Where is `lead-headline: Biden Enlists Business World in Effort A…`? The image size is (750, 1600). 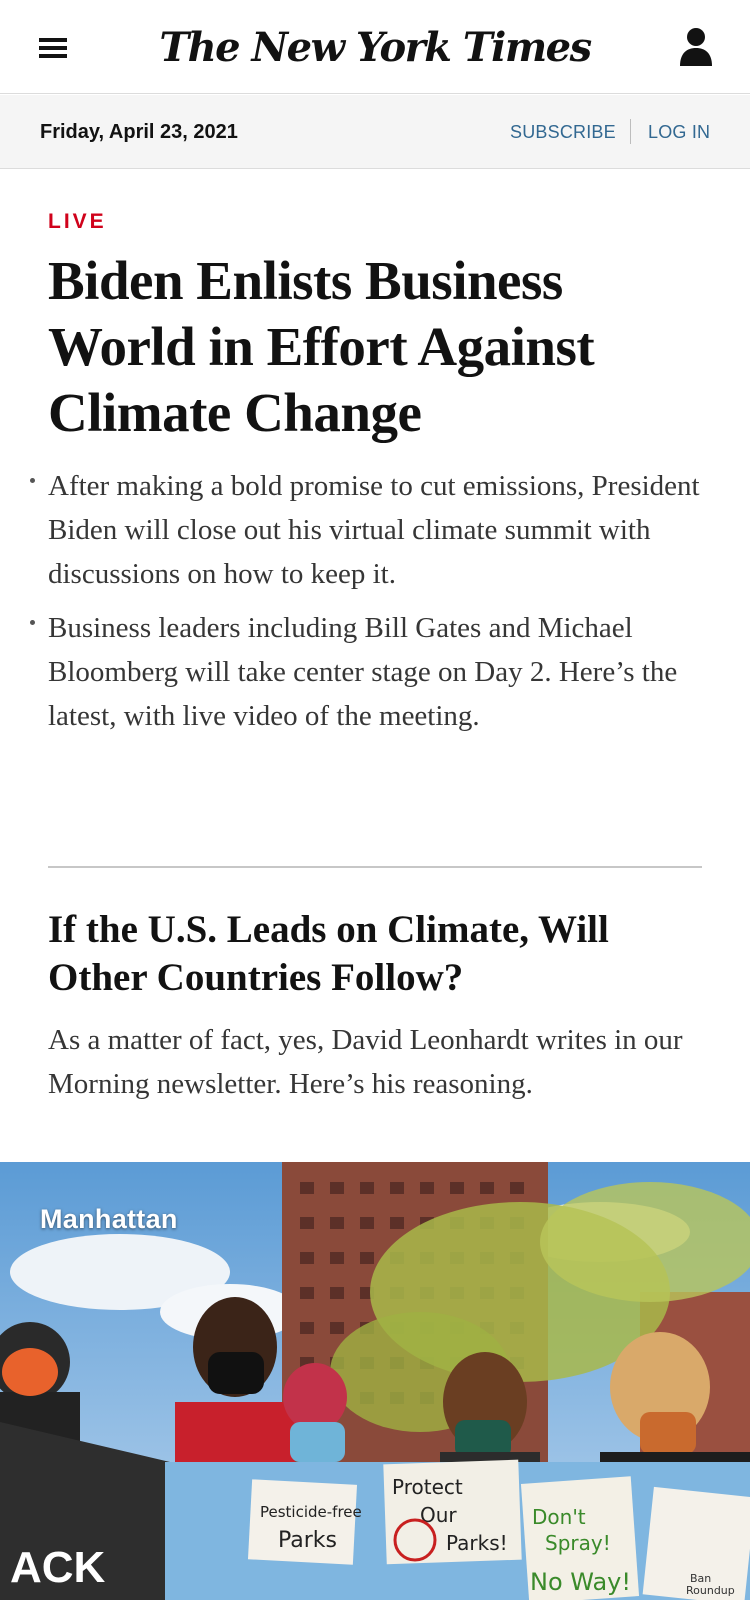
lead-headline: Biden Enlists Business World in Effort A… is located at coordinates (378, 347).